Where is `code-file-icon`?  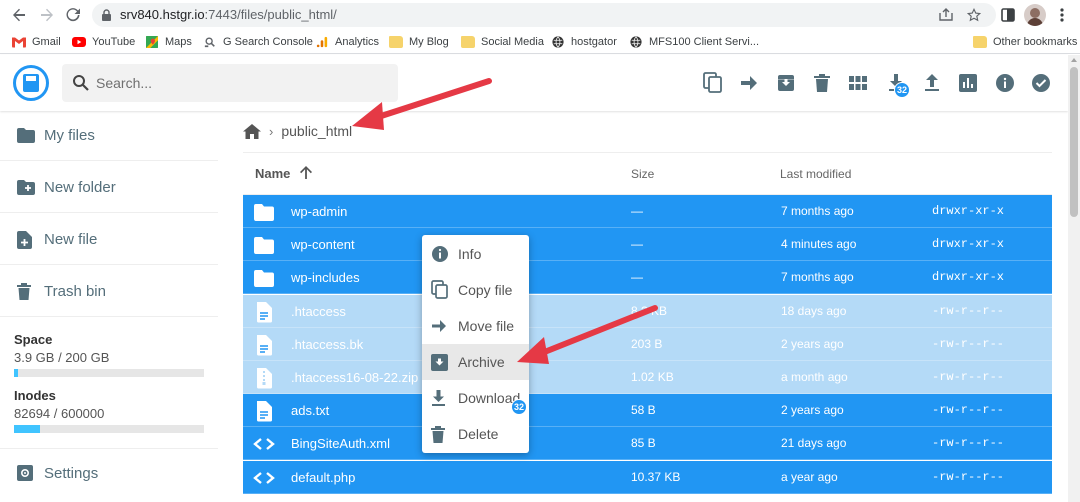
code-file-icon is located at coordinates (264, 444).